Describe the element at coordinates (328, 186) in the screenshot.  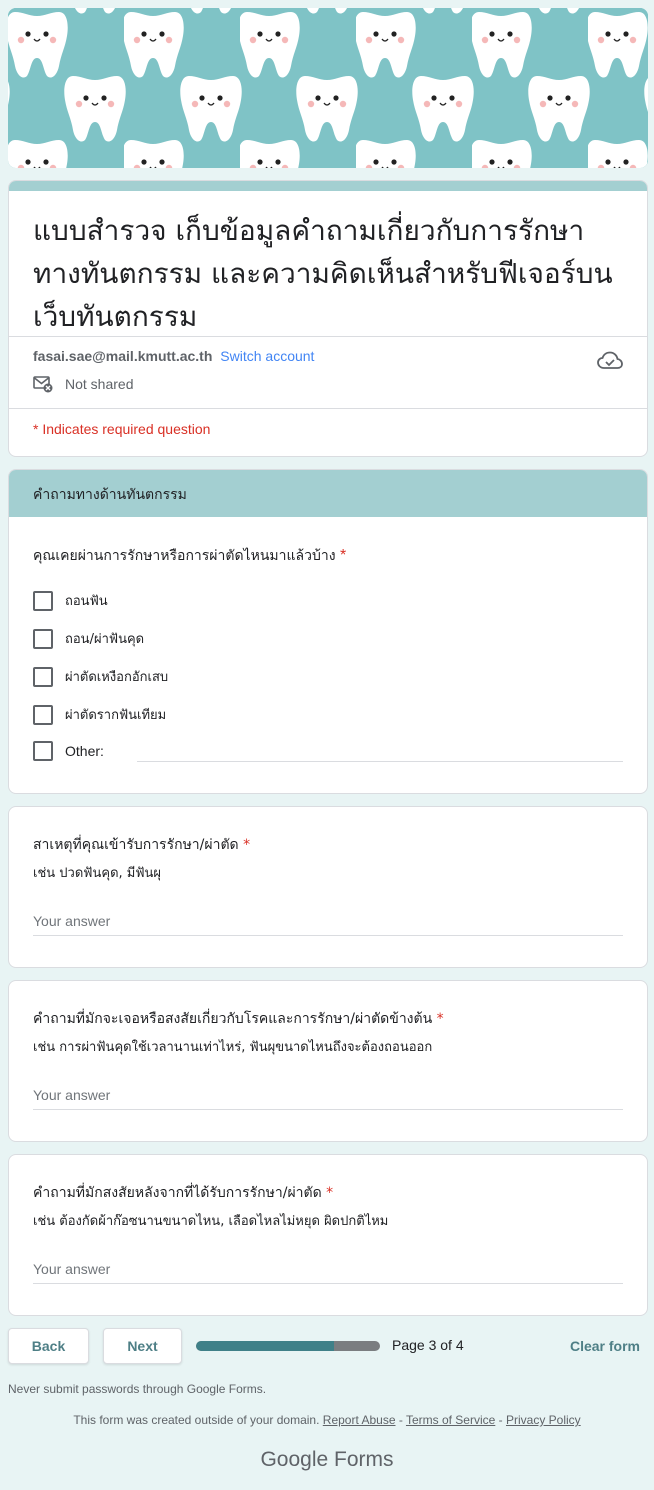
I see `accent-strip` at that location.